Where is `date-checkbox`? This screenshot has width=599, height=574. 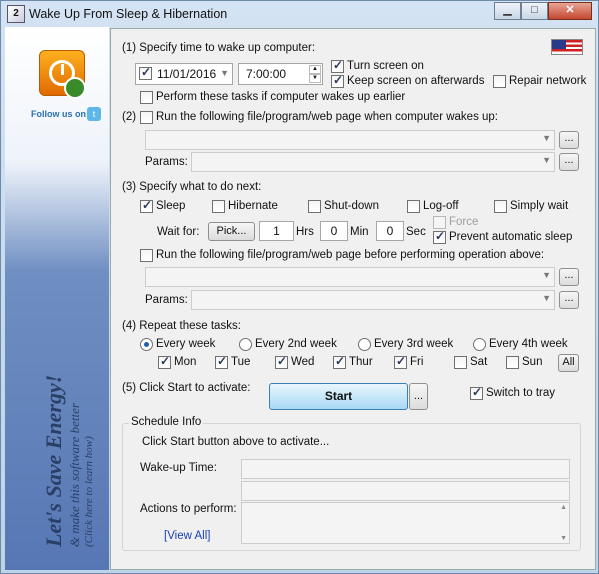
date-checkbox is located at coordinates (145, 72).